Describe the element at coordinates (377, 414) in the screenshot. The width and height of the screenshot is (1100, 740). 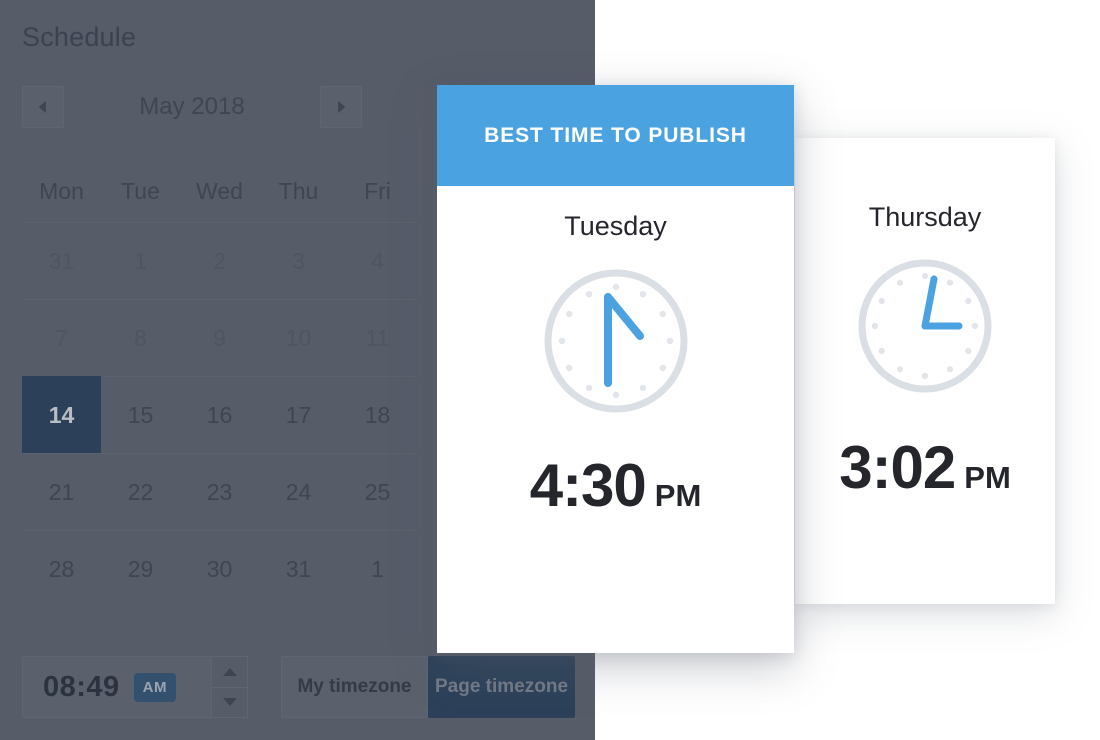
I see `calendar-day-cell: 18` at that location.